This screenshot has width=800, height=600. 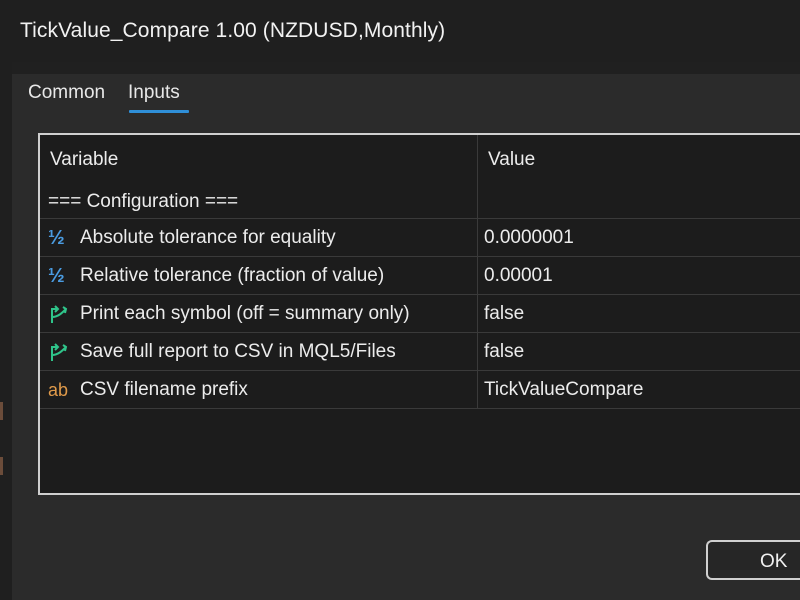 What do you see at coordinates (518, 276) in the screenshot?
I see `value-text: 0.00001` at bounding box center [518, 276].